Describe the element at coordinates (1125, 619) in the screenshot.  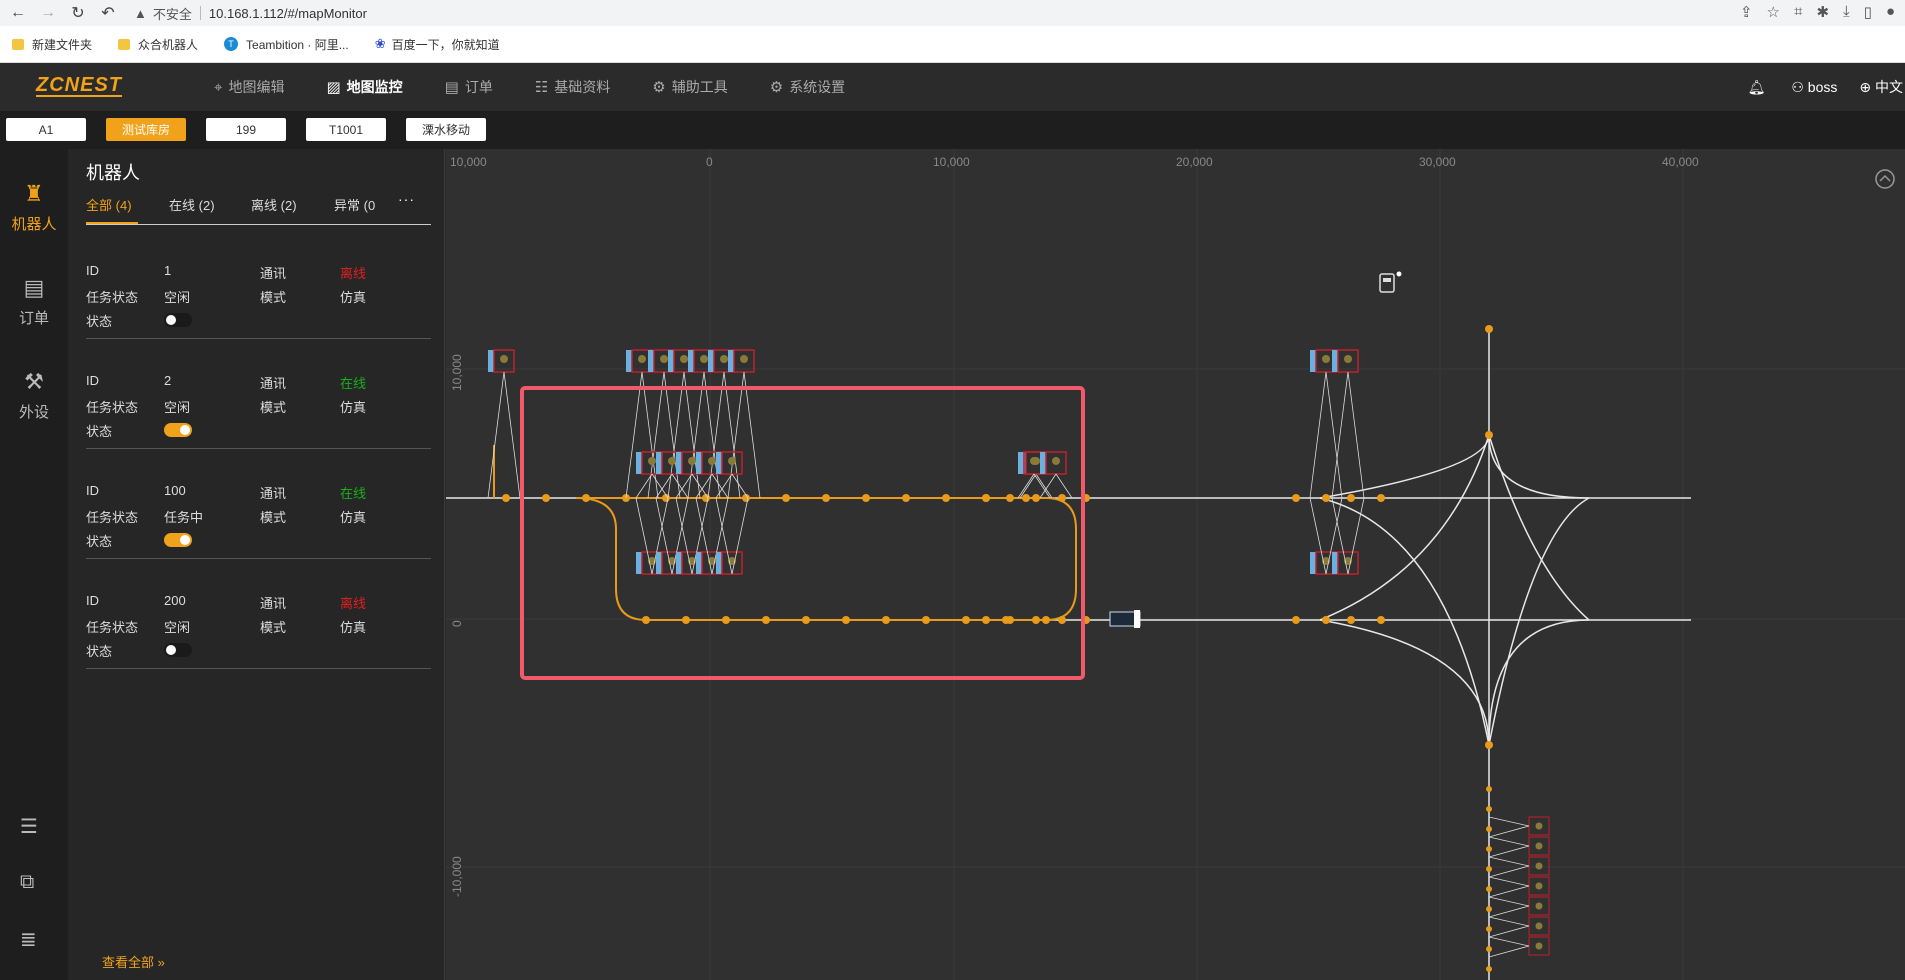
I see `robot-marker` at that location.